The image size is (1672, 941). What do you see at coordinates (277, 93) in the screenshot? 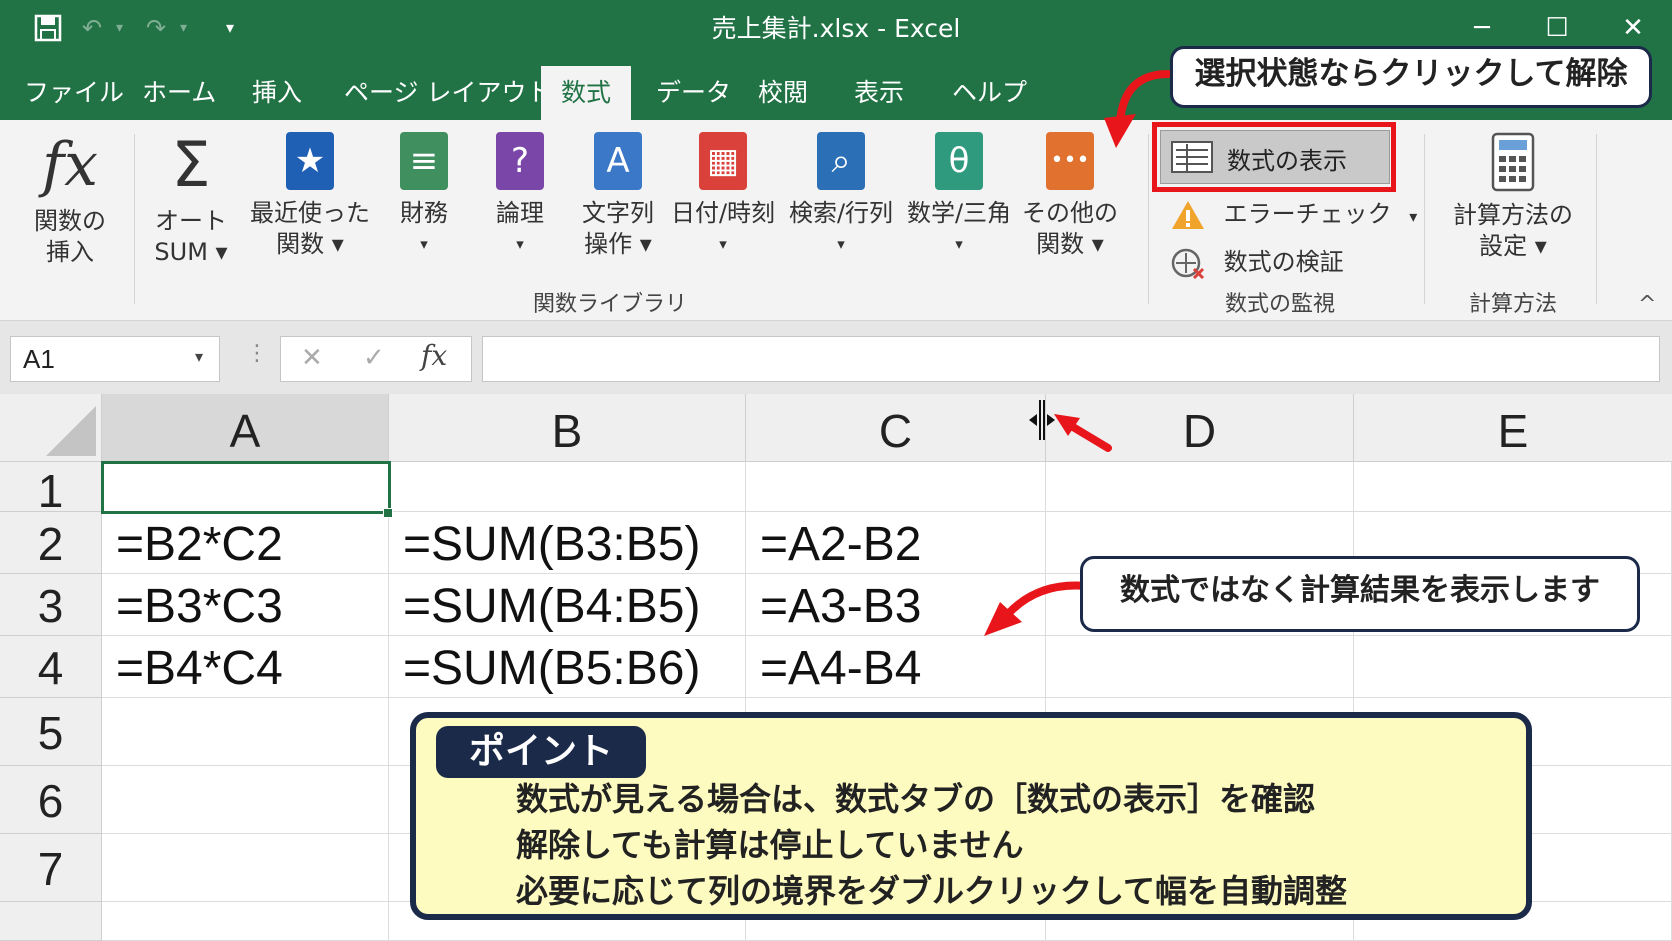
I see `tab-insert: 挿入` at bounding box center [277, 93].